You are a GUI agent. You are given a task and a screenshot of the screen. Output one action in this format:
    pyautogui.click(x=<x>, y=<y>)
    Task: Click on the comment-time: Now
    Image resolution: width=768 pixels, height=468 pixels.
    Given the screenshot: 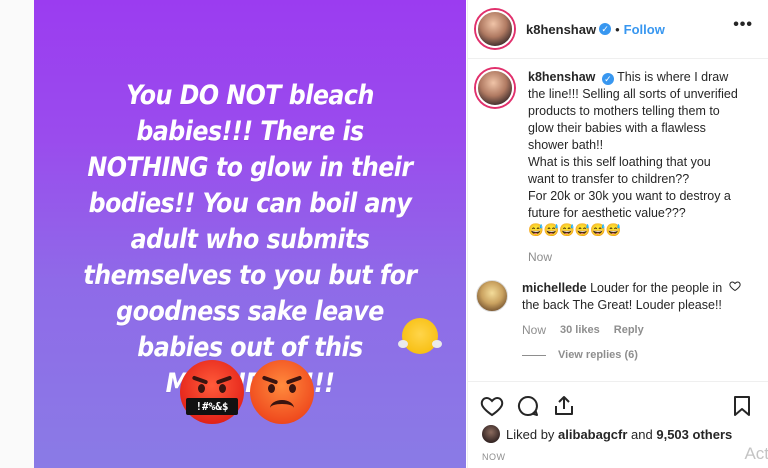 What is the action you would take?
    pyautogui.click(x=534, y=330)
    